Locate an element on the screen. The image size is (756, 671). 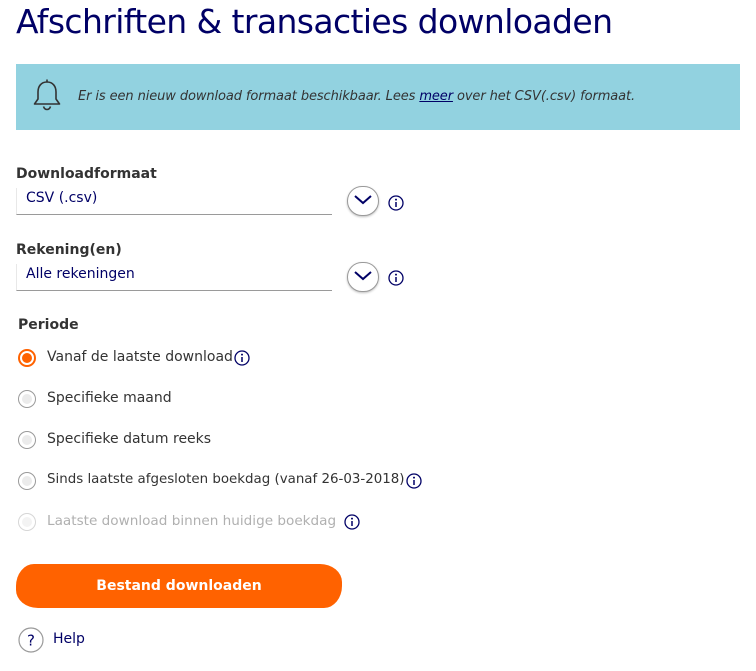
notice-more-link: meer is located at coordinates (436, 96).